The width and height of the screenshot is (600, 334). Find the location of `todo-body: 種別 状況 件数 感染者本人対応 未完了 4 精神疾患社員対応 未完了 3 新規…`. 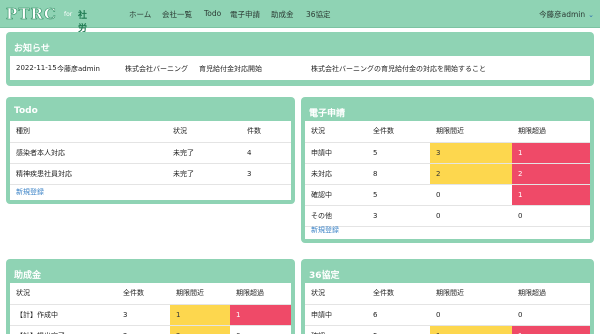

todo-body: 種別 状況 件数 感染者本人対応 未完了 4 精神疾患社員対応 未完了 3 新規… is located at coordinates (150, 160).